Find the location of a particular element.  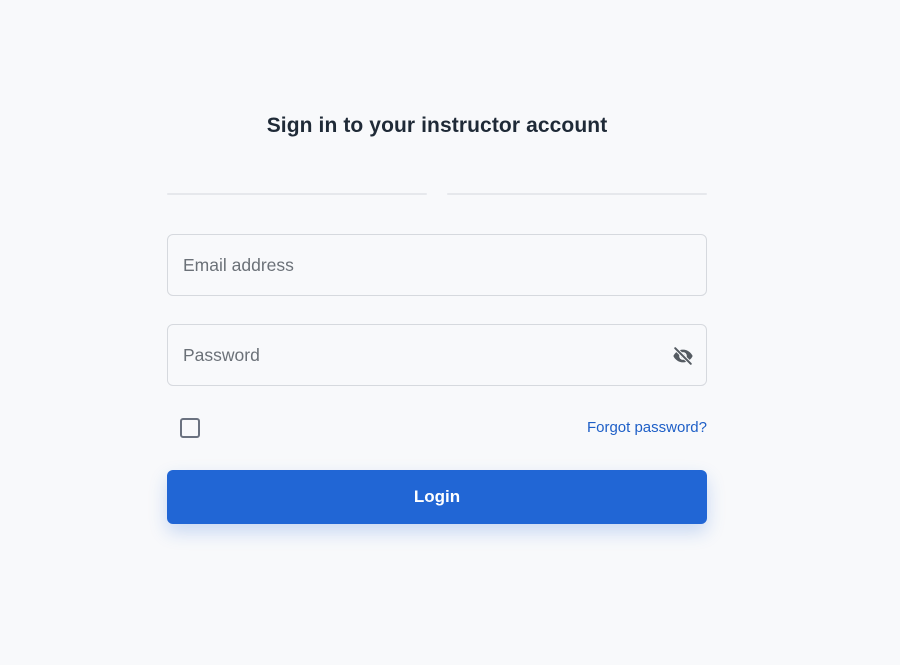

divider-right is located at coordinates (577, 194).